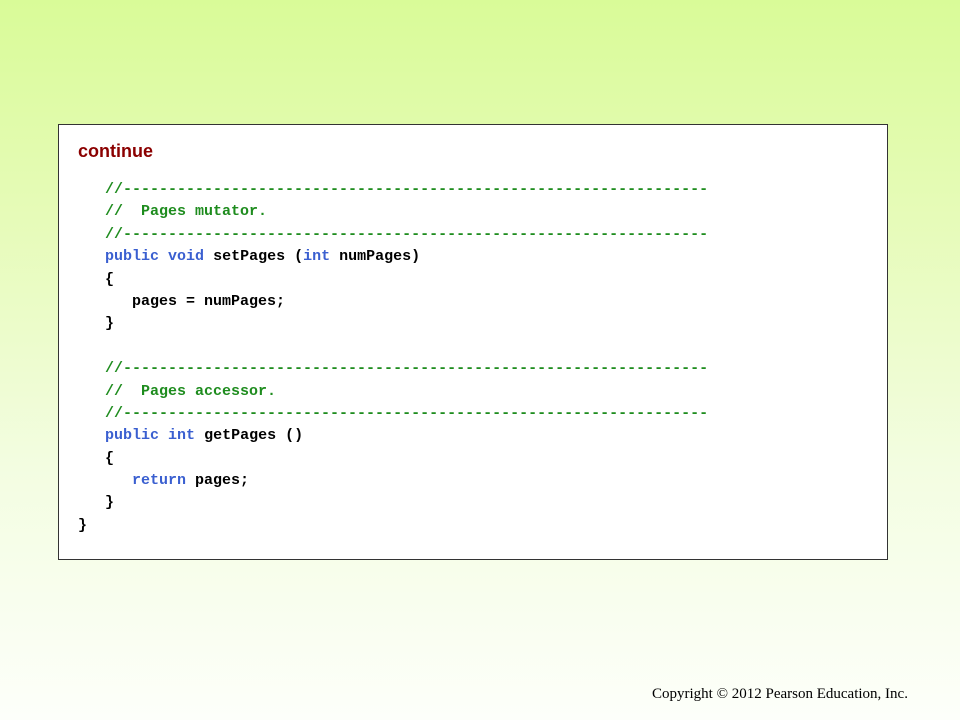 The height and width of the screenshot is (720, 960). I want to click on code-line: // Pages mutator., so click(393, 212).